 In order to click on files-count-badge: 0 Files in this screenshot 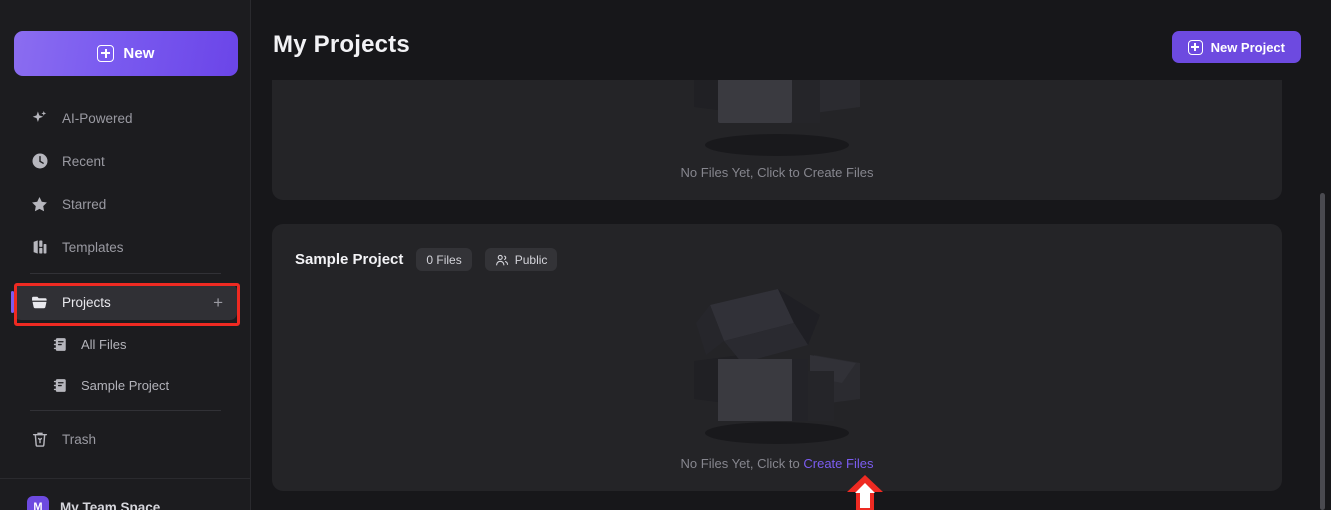, I will do `click(444, 259)`.